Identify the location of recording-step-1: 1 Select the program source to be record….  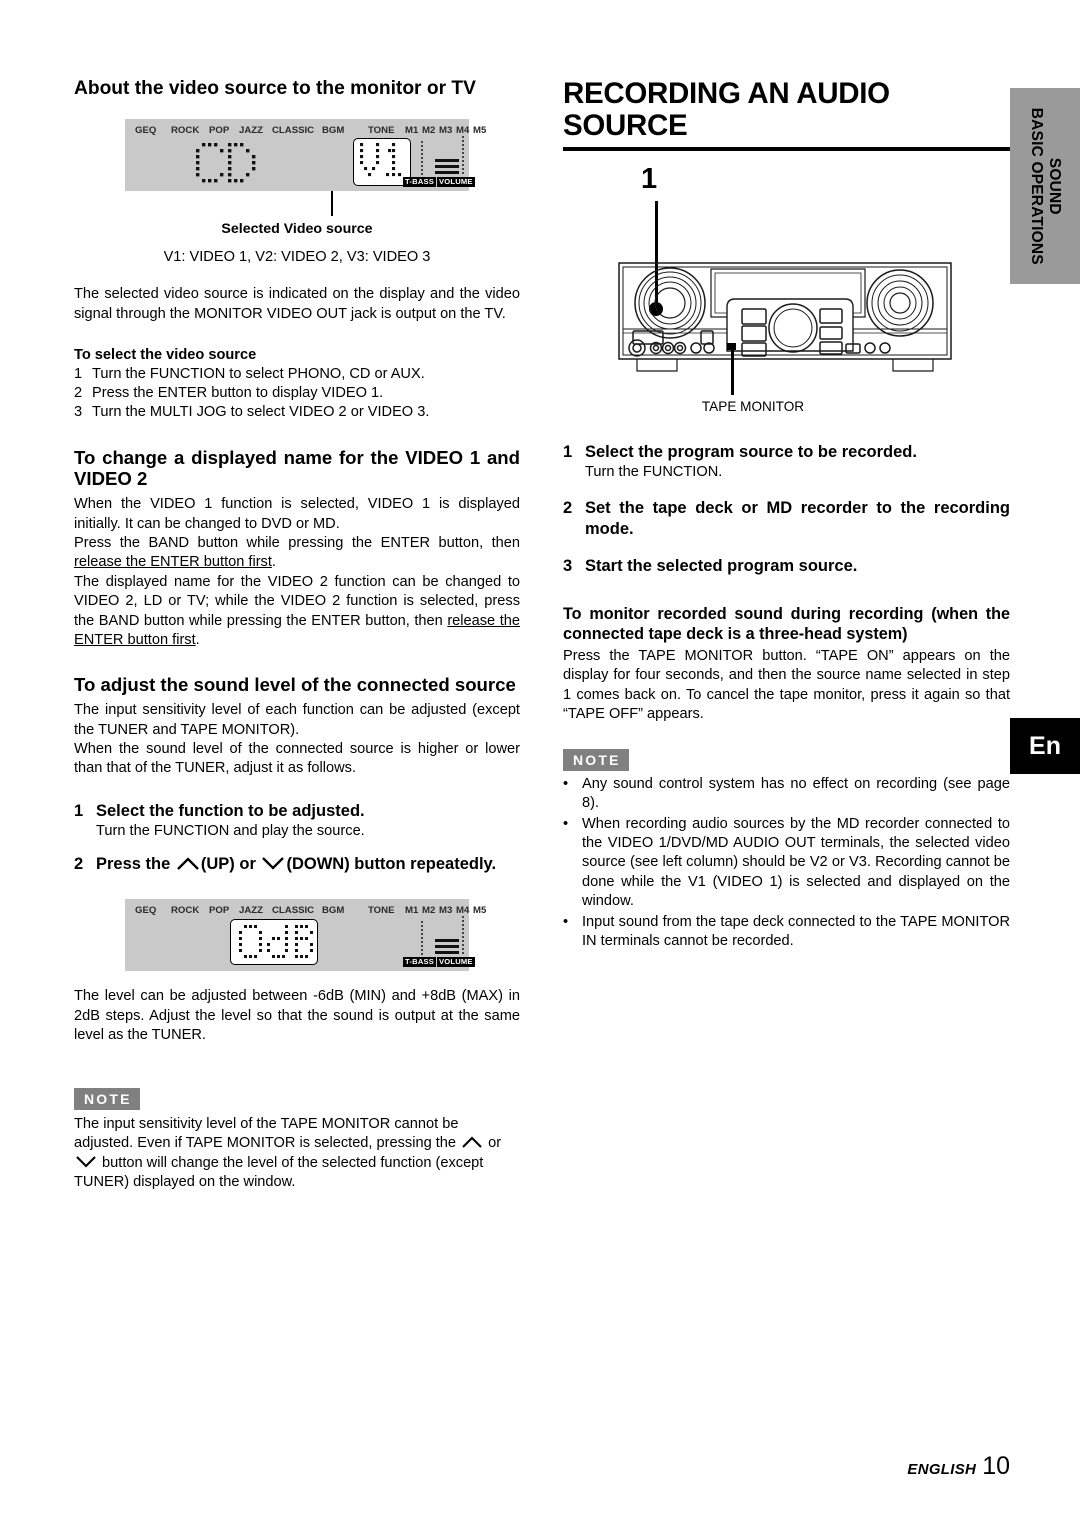
(786, 462).